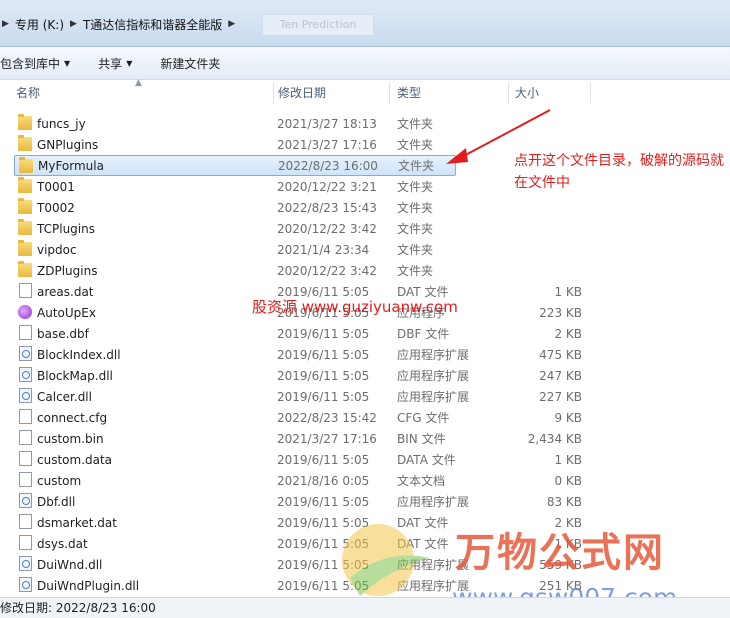 This screenshot has height=618, width=730. What do you see at coordinates (30, 63) in the screenshot?
I see `include-library-label: 包含到库中` at bounding box center [30, 63].